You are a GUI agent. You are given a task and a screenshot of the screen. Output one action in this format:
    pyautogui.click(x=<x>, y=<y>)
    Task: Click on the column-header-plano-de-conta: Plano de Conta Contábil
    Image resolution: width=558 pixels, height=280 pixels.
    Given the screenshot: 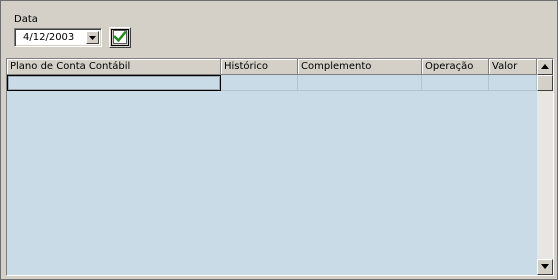 What is the action you would take?
    pyautogui.click(x=114, y=67)
    